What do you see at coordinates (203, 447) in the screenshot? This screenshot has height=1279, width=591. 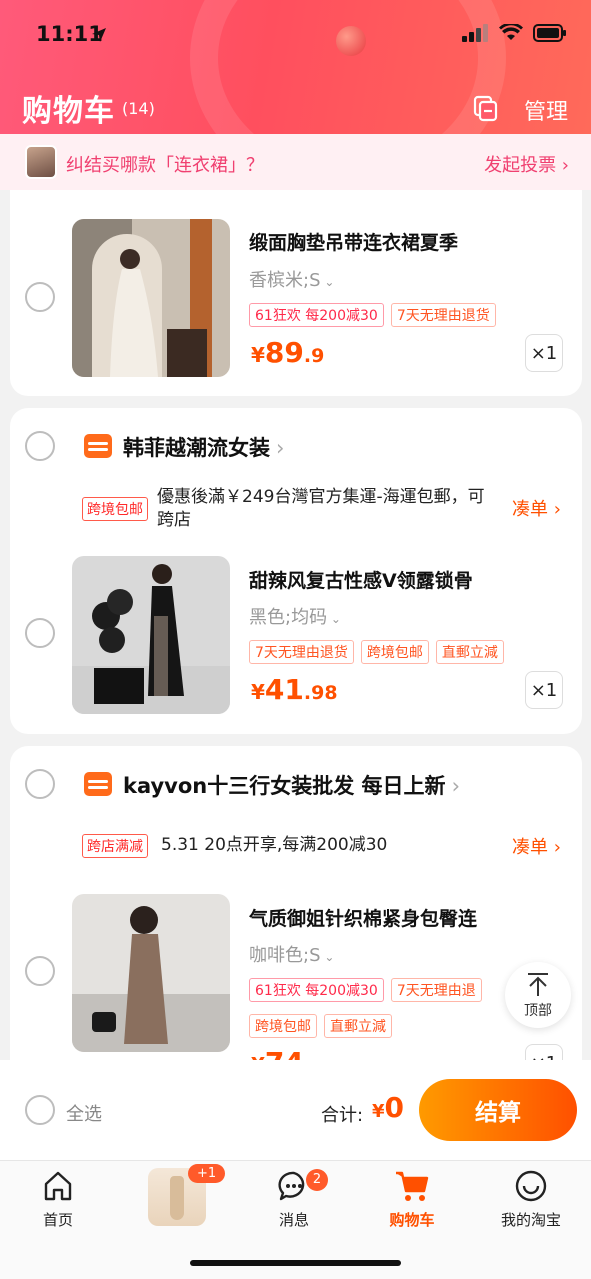 I see `shop-name: 韩菲越潮流女装 ›` at bounding box center [203, 447].